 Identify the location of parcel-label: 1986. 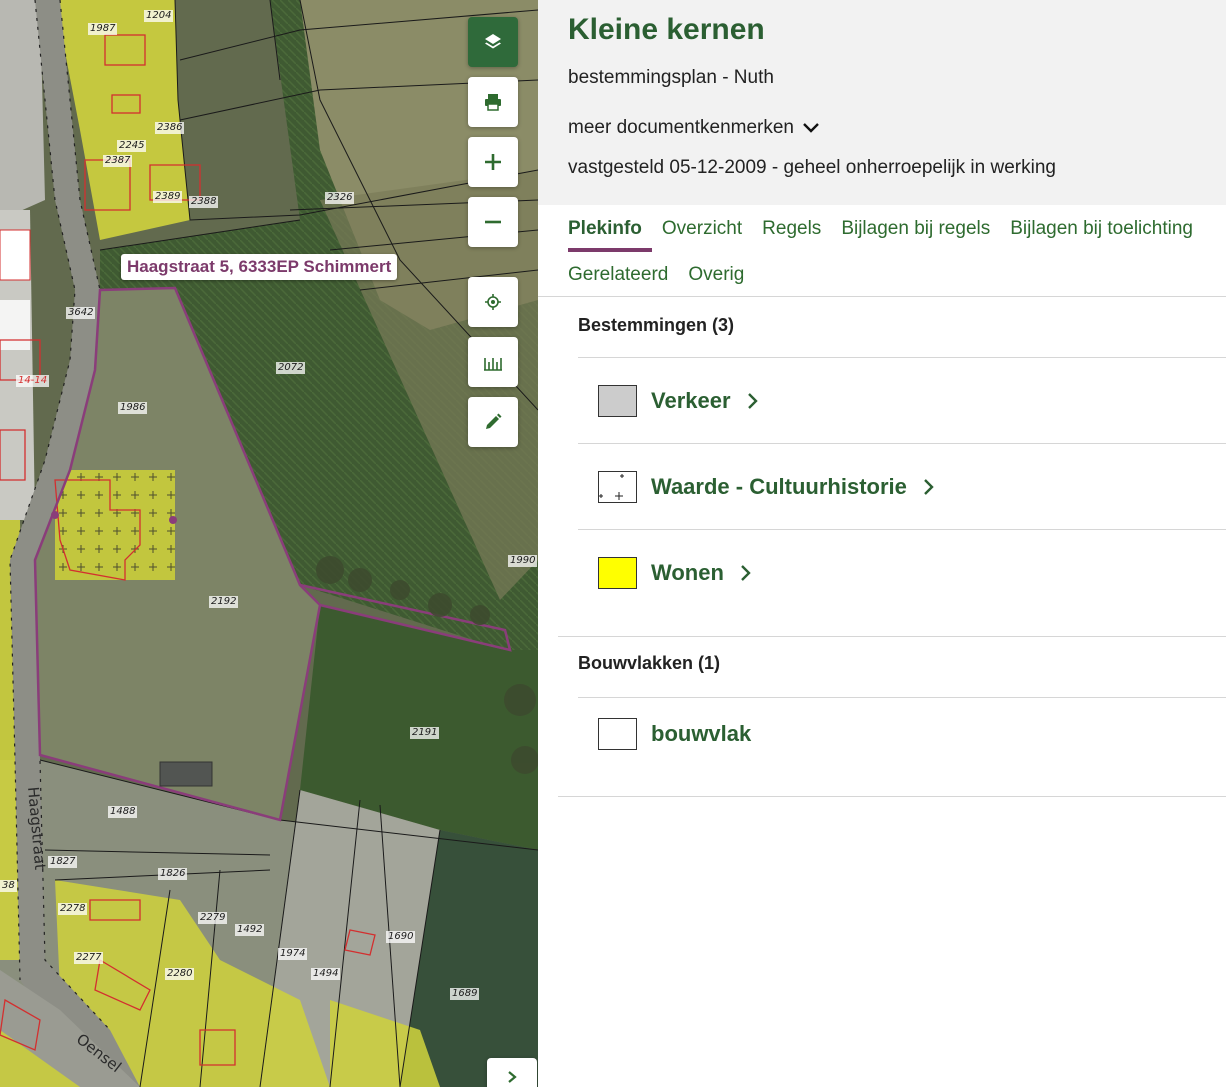
(133, 408).